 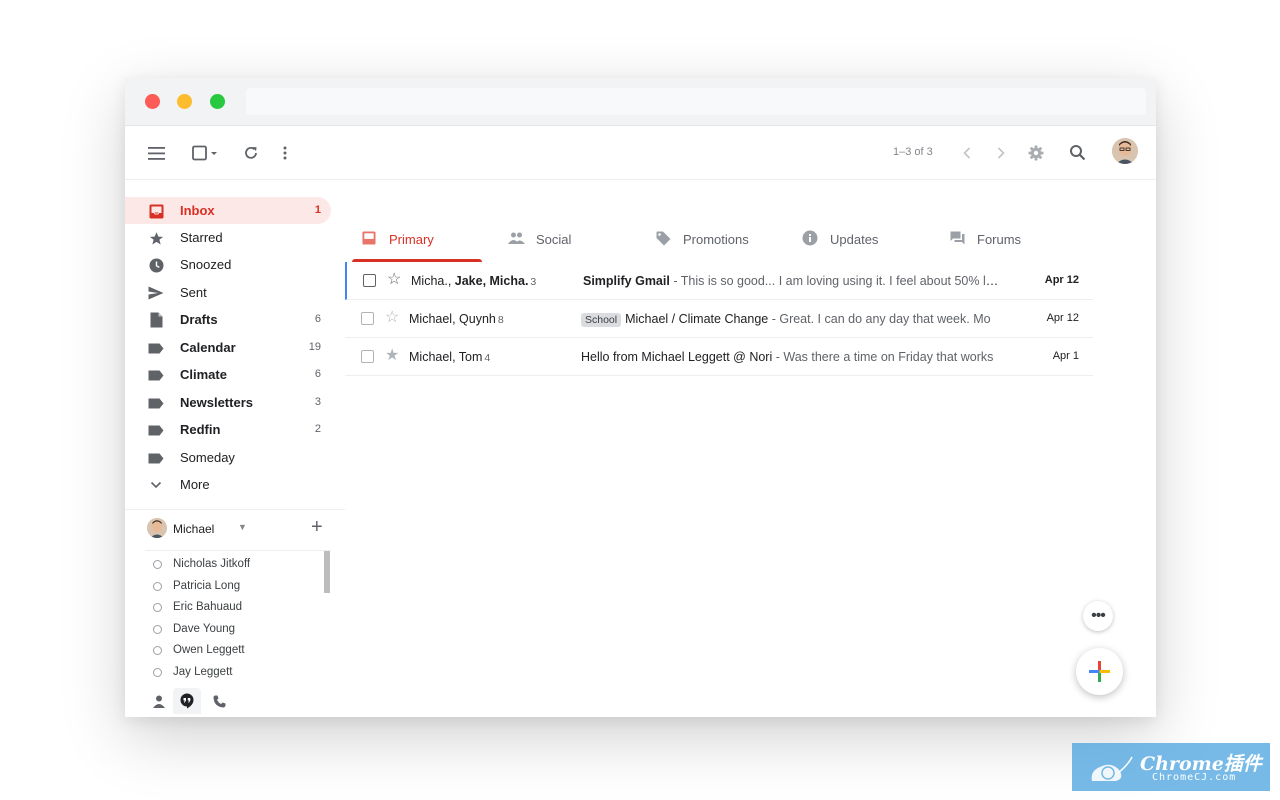 I want to click on plus-icon, so click(x=1099, y=671).